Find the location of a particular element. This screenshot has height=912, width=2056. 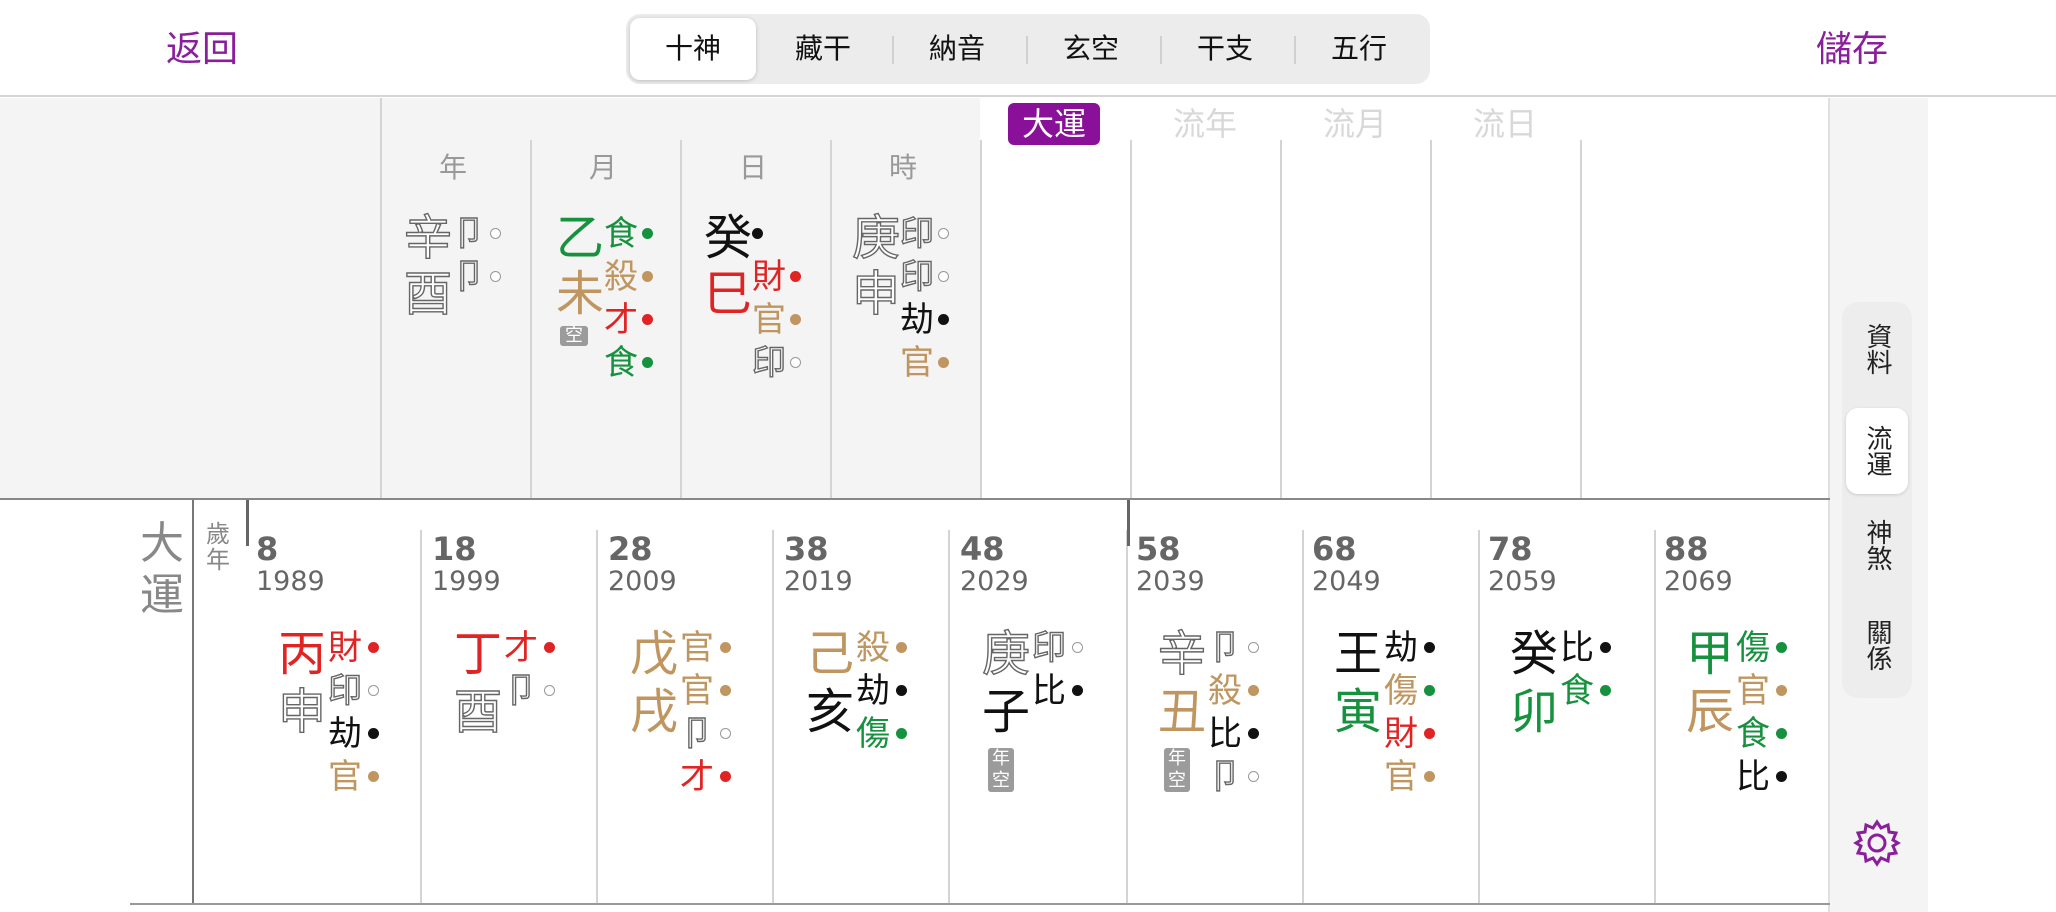

dayun-year: 2069 is located at coordinates (1698, 581).